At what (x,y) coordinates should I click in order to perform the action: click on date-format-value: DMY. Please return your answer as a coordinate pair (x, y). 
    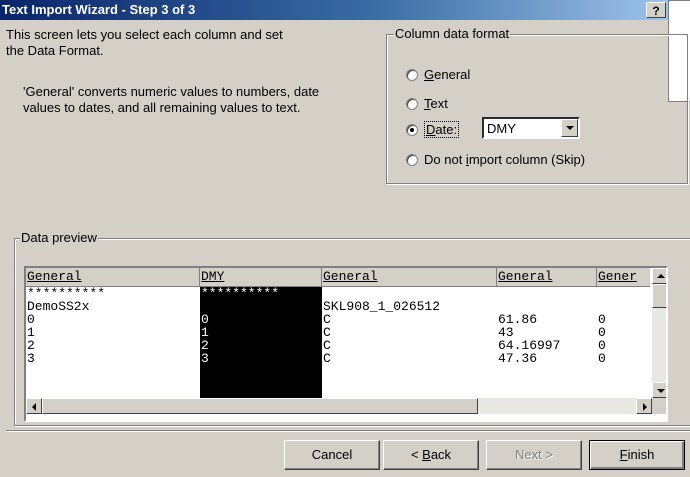
    Looking at the image, I should click on (501, 128).